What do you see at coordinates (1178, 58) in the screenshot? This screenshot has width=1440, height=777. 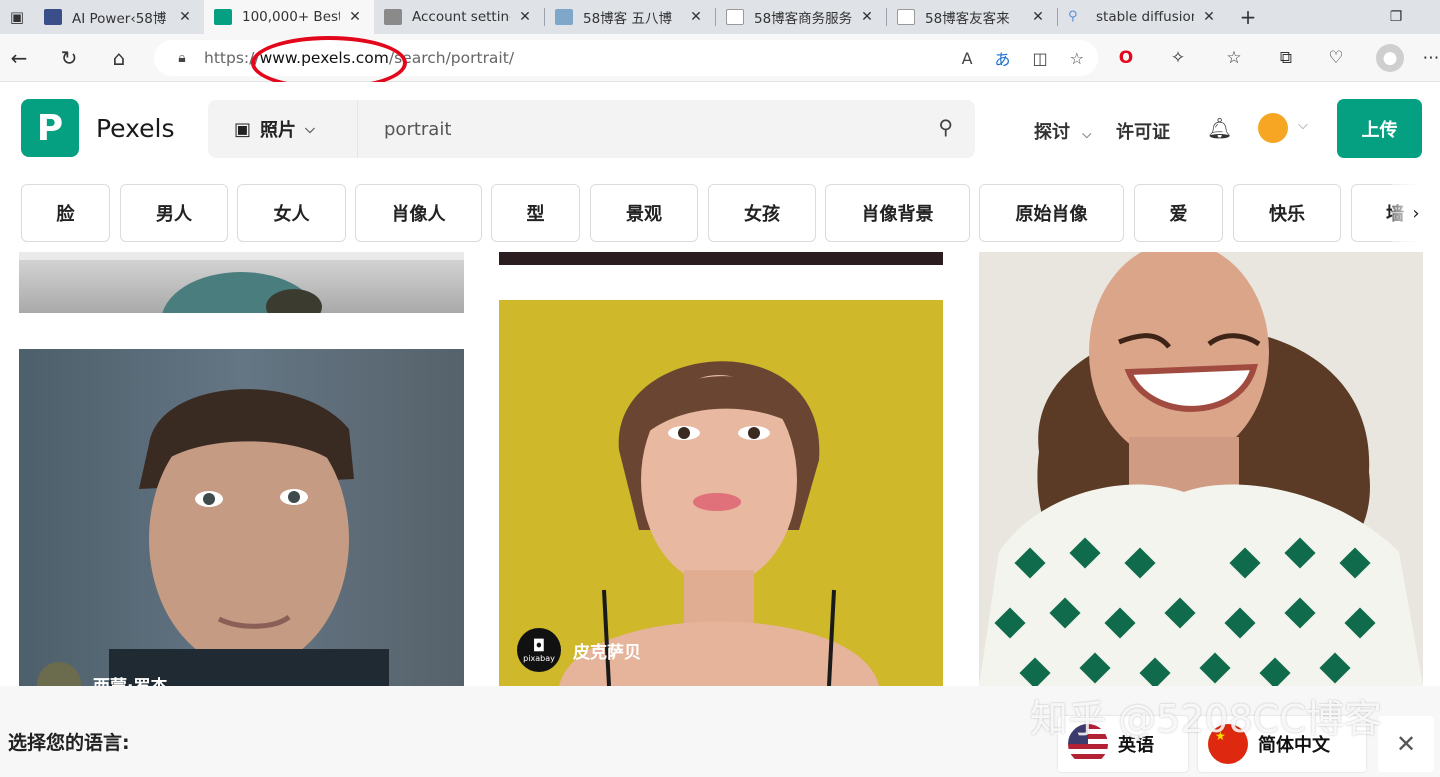 I see `extensions-icon: ✧` at bounding box center [1178, 58].